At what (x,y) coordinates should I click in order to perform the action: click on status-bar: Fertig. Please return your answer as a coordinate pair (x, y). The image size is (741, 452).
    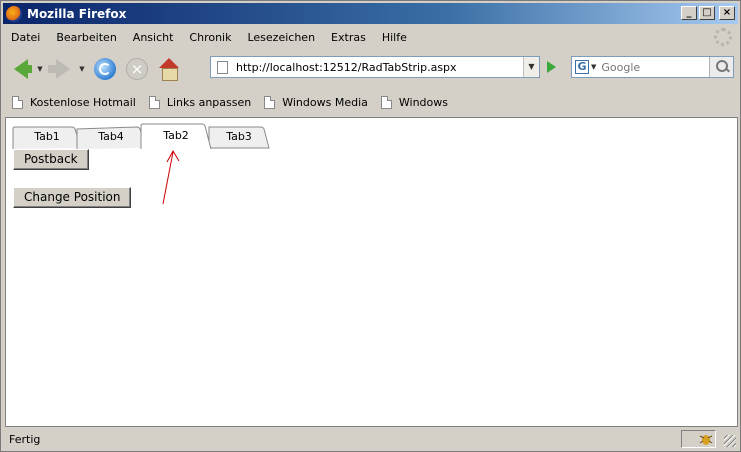
    Looking at the image, I should click on (370, 439).